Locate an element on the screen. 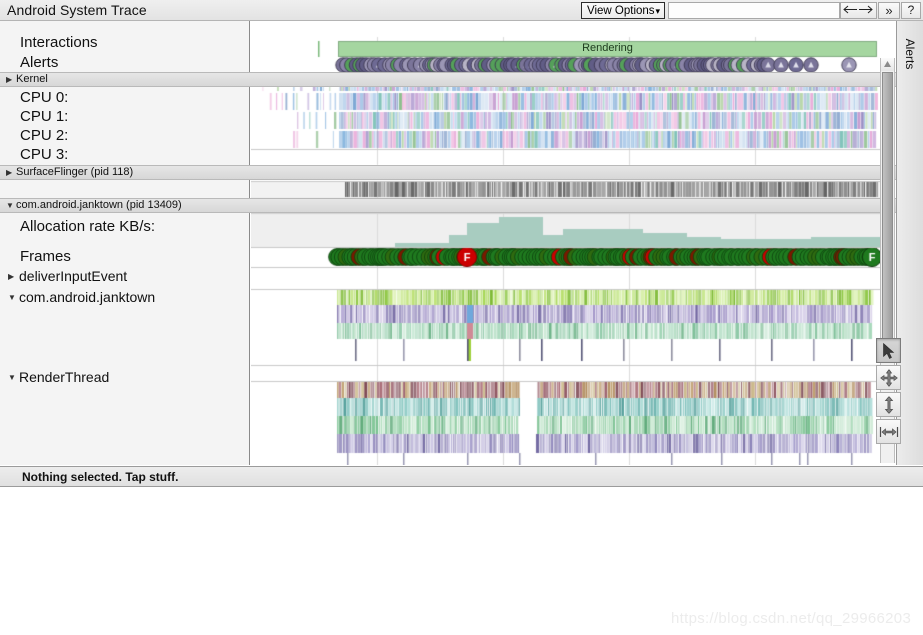 The width and height of the screenshot is (923, 635). track-label-janktown-thread: ▼ com.android.janktown is located at coordinates (129, 297).